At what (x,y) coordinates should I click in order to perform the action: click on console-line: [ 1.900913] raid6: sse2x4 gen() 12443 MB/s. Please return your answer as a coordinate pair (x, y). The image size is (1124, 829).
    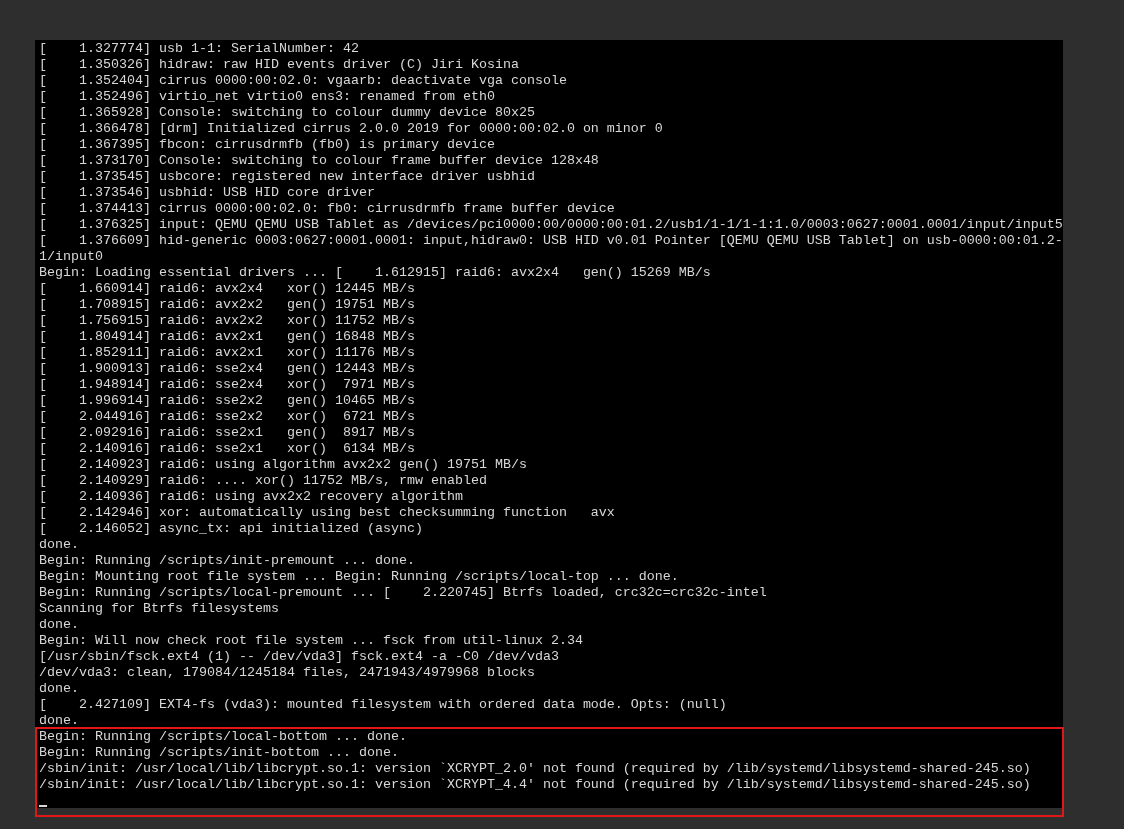
    Looking at the image, I should click on (227, 369).